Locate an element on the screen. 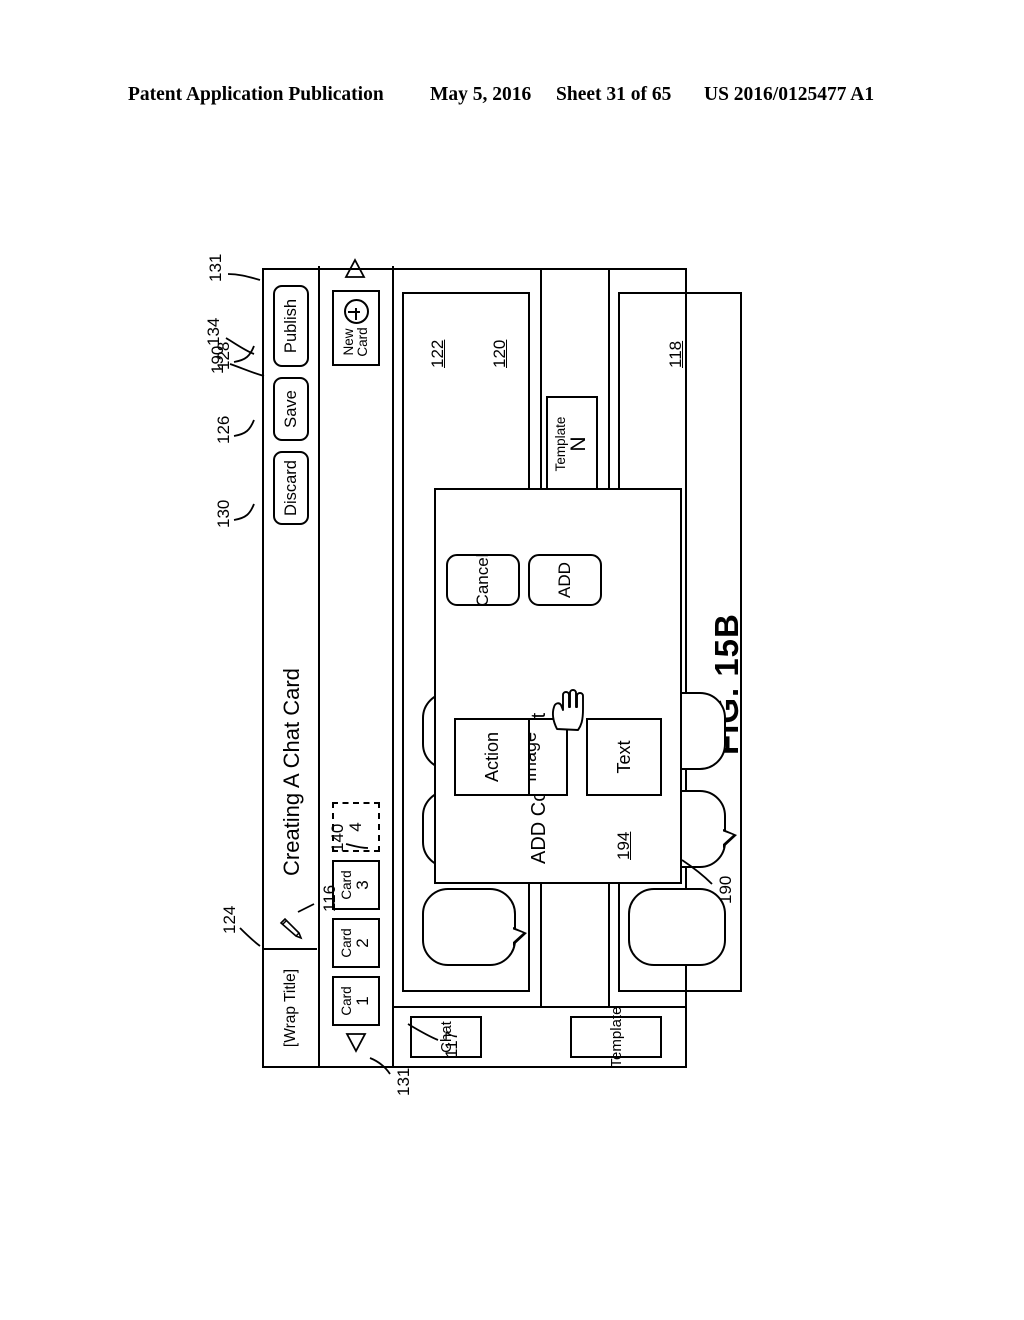  component-option-text: Text is located at coordinates (624, 757).